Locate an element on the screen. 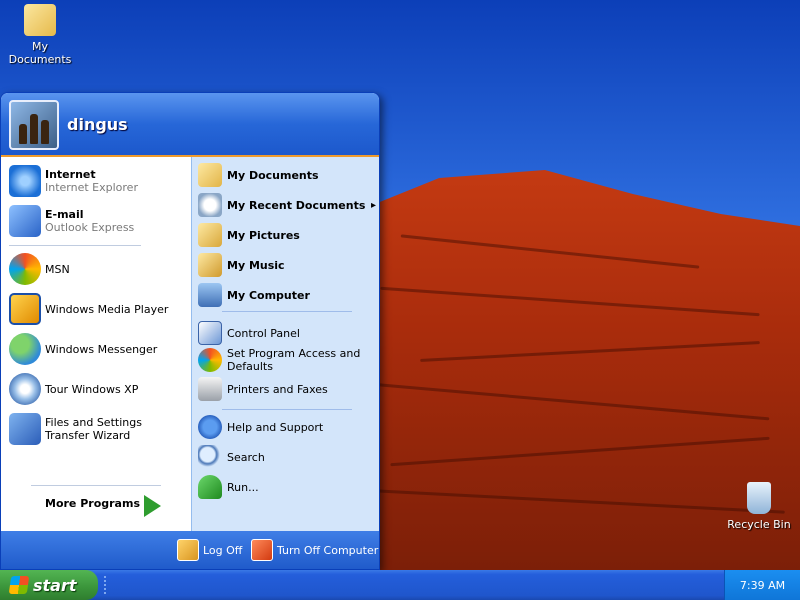  desktop-icon-my-documents: My Documents is located at coordinates (40, 35).